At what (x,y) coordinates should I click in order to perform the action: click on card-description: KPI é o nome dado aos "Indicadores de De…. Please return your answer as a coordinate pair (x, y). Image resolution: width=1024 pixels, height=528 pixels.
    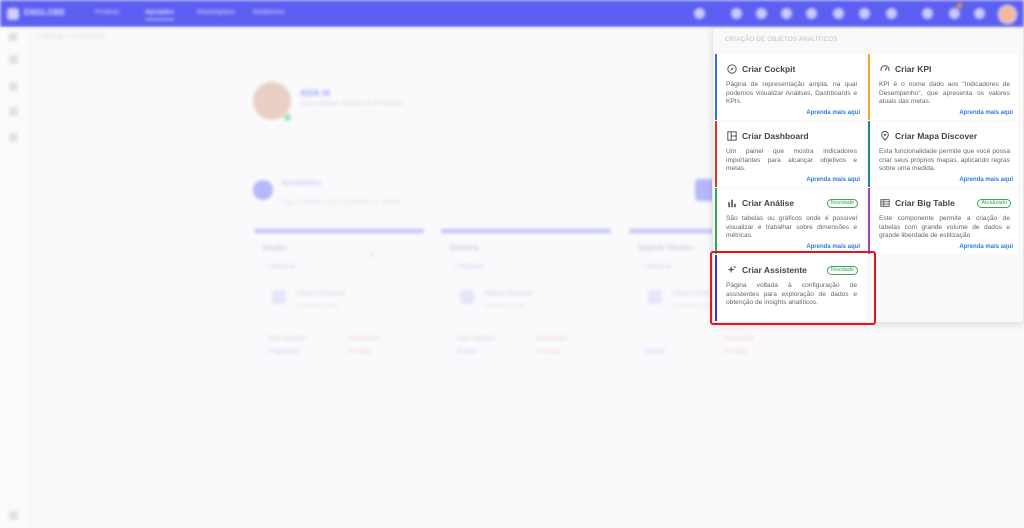
    Looking at the image, I should click on (944, 93).